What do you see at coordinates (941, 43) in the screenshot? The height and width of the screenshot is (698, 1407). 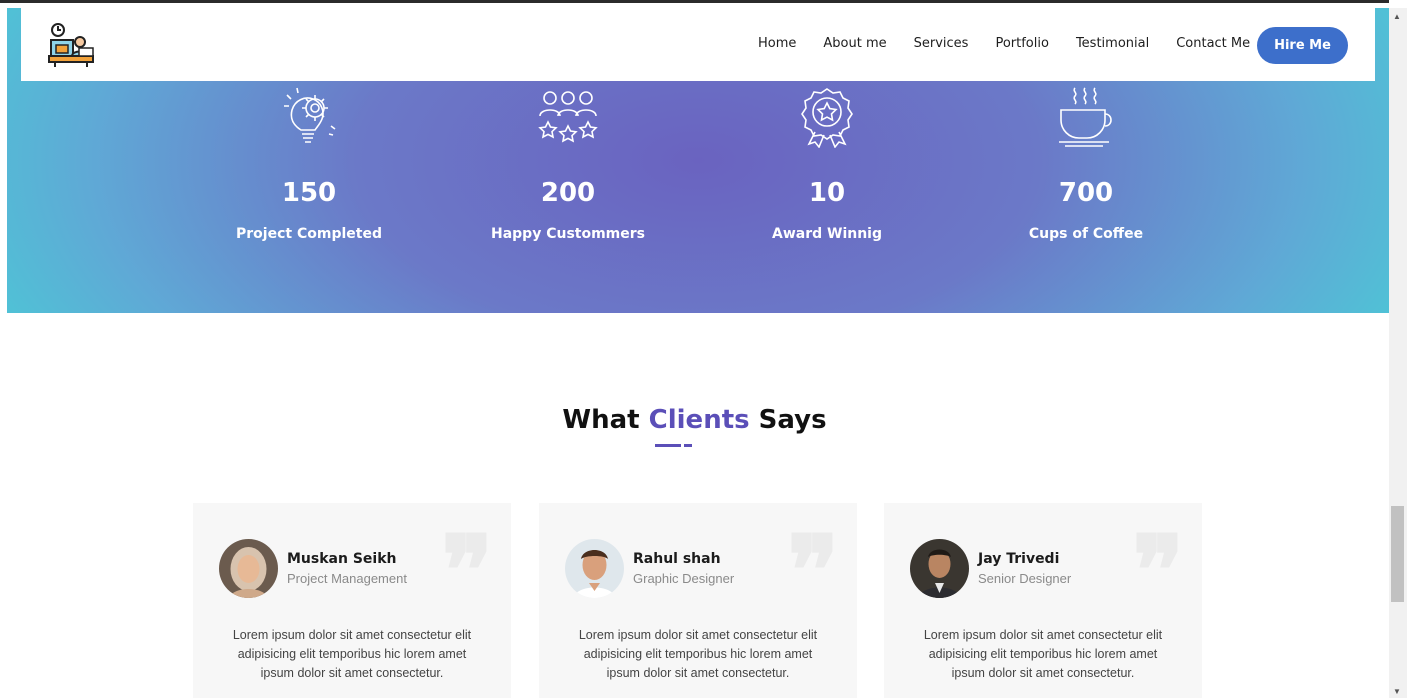 I see `nav-services: Services` at bounding box center [941, 43].